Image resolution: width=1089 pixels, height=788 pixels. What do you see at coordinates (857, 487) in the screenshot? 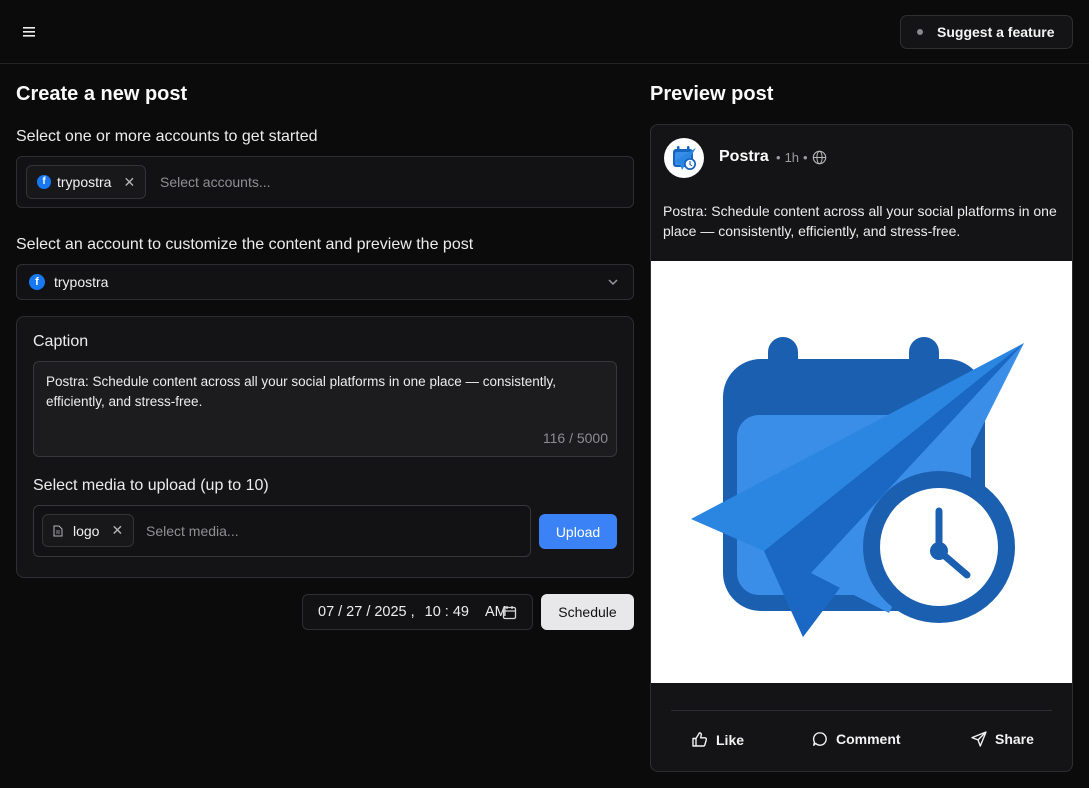
I see `postra-logo-image` at bounding box center [857, 487].